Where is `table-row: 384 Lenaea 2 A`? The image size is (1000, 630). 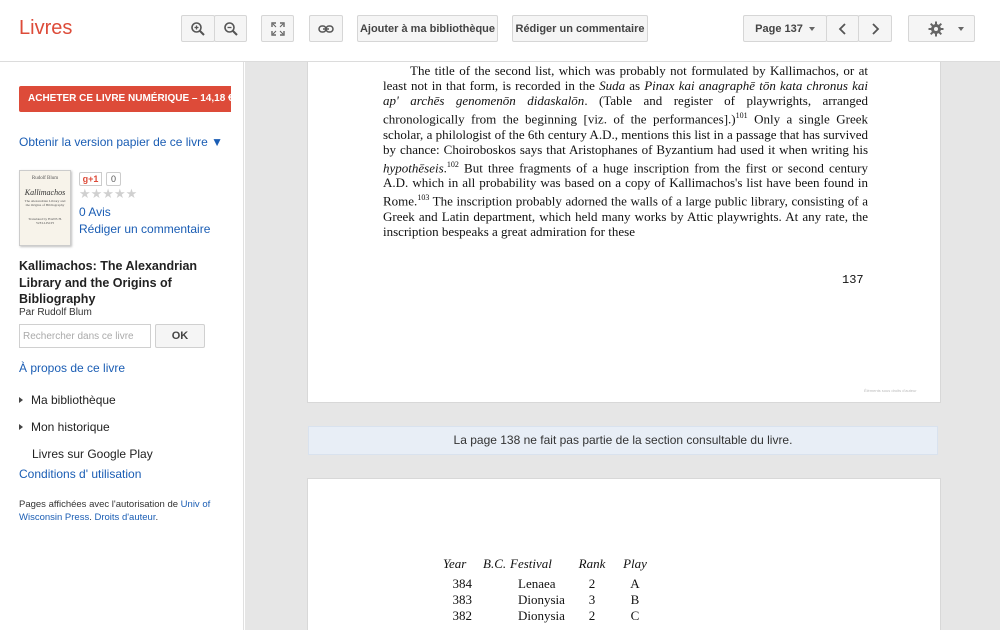
table-row: 384 Lenaea 2 A is located at coordinates (549, 584).